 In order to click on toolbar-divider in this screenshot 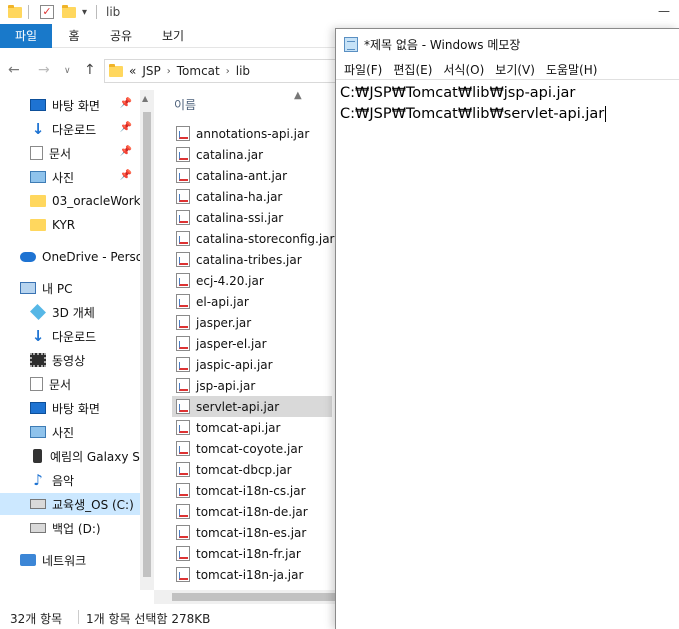, I will do `click(28, 12)`.